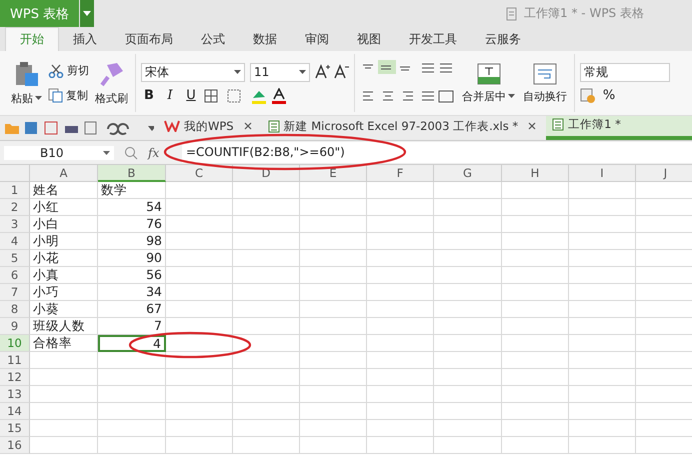  Describe the element at coordinates (15, 241) in the screenshot. I see `row-header: 4` at that location.